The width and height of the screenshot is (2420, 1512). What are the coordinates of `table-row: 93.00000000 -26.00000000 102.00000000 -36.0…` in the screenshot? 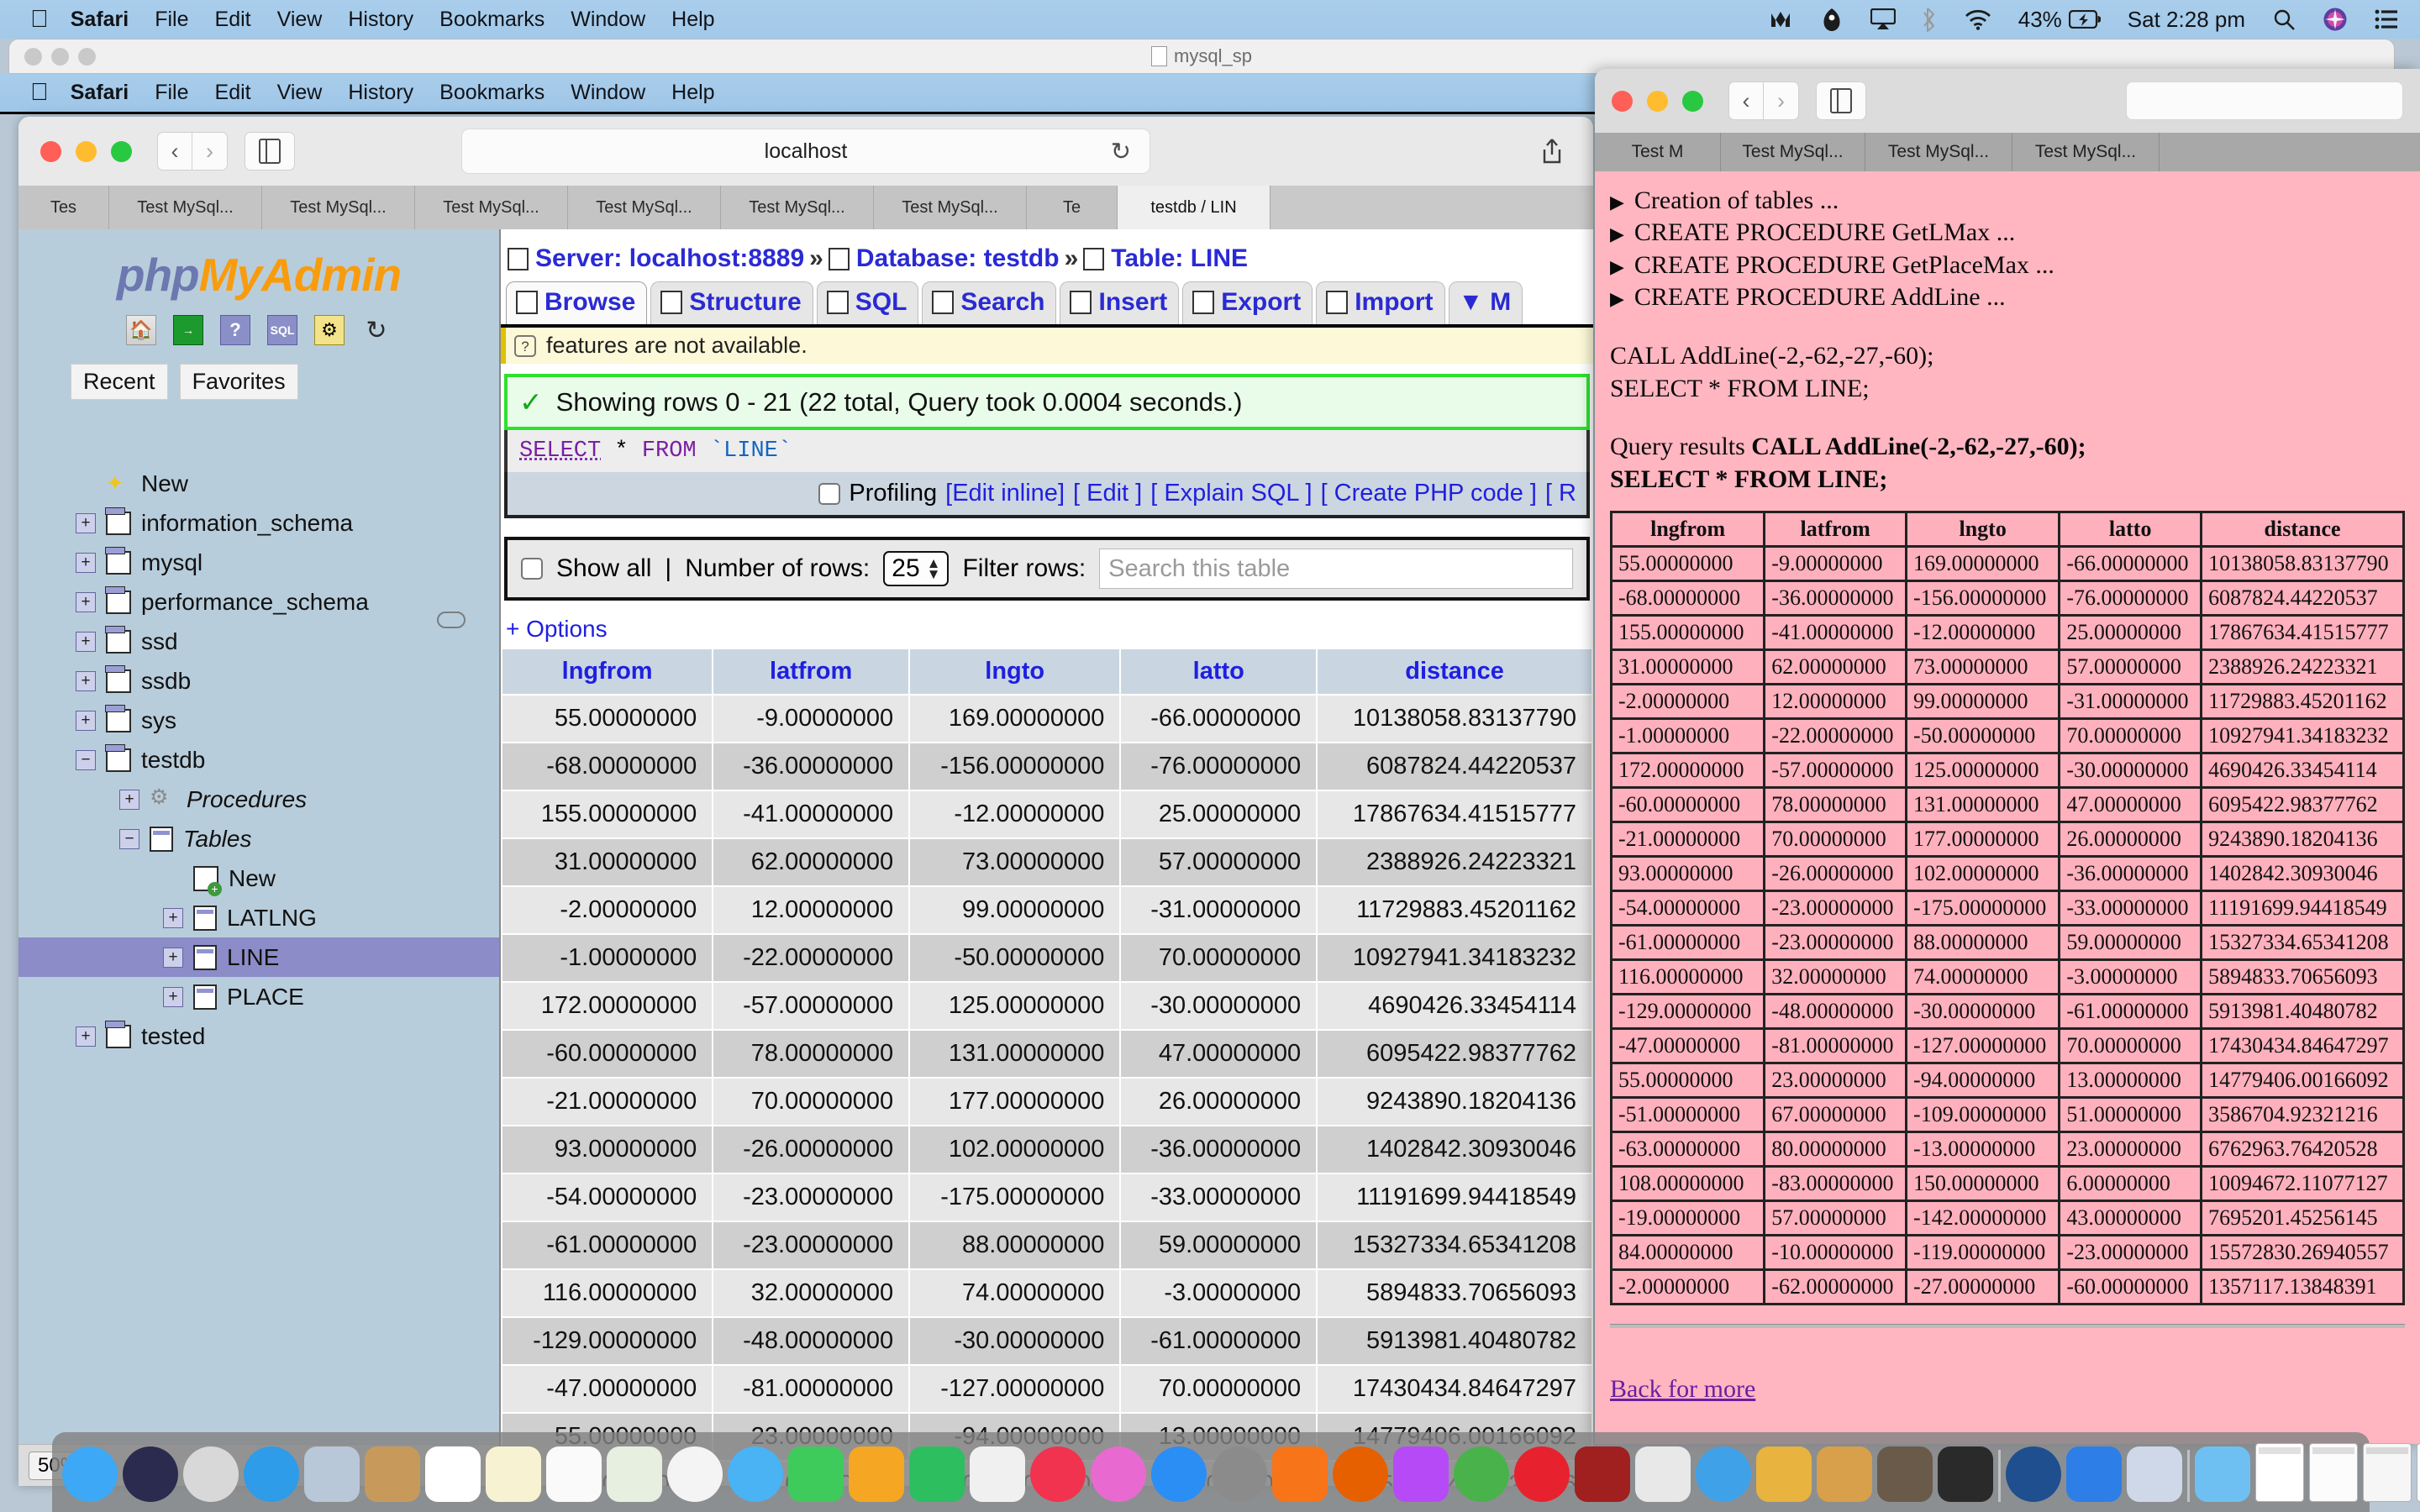 It's located at (1046, 1149).